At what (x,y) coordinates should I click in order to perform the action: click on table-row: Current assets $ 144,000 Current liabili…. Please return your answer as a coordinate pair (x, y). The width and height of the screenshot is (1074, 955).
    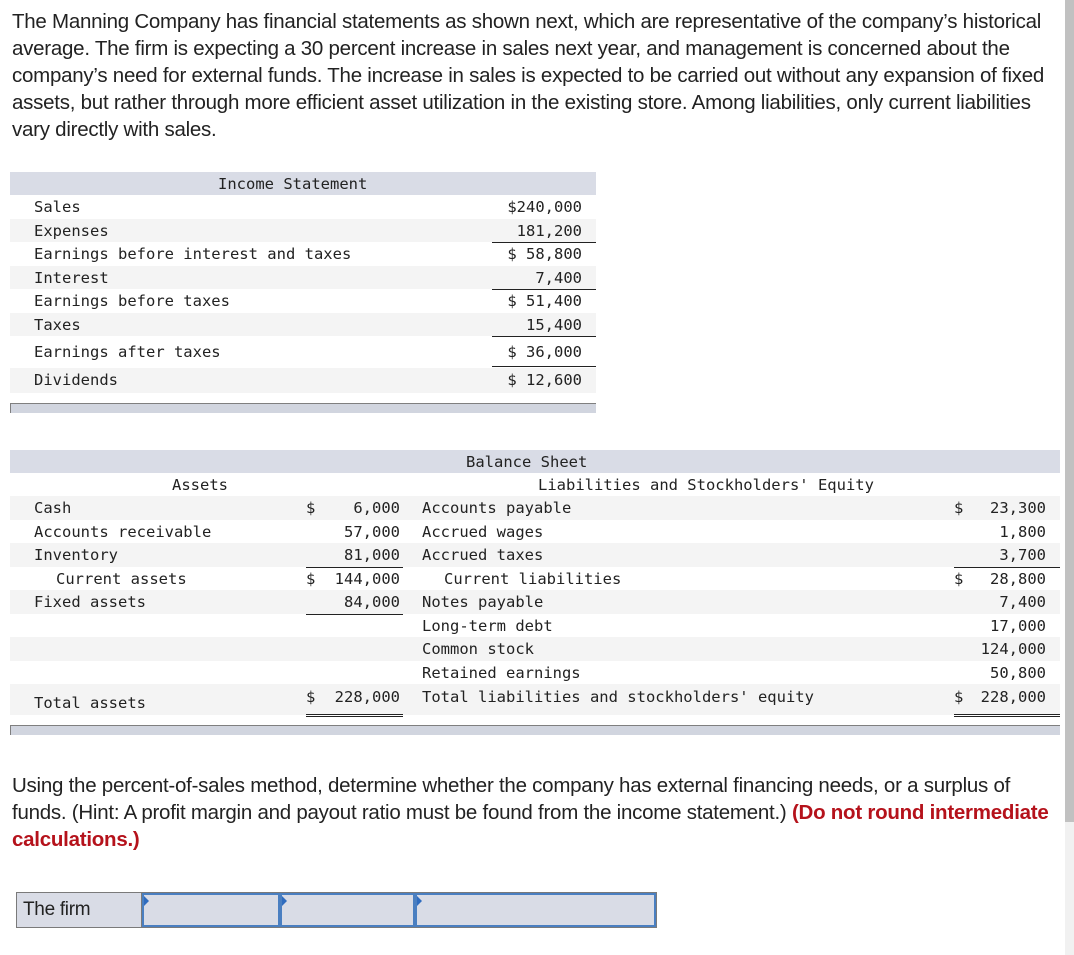
    Looking at the image, I should click on (535, 579).